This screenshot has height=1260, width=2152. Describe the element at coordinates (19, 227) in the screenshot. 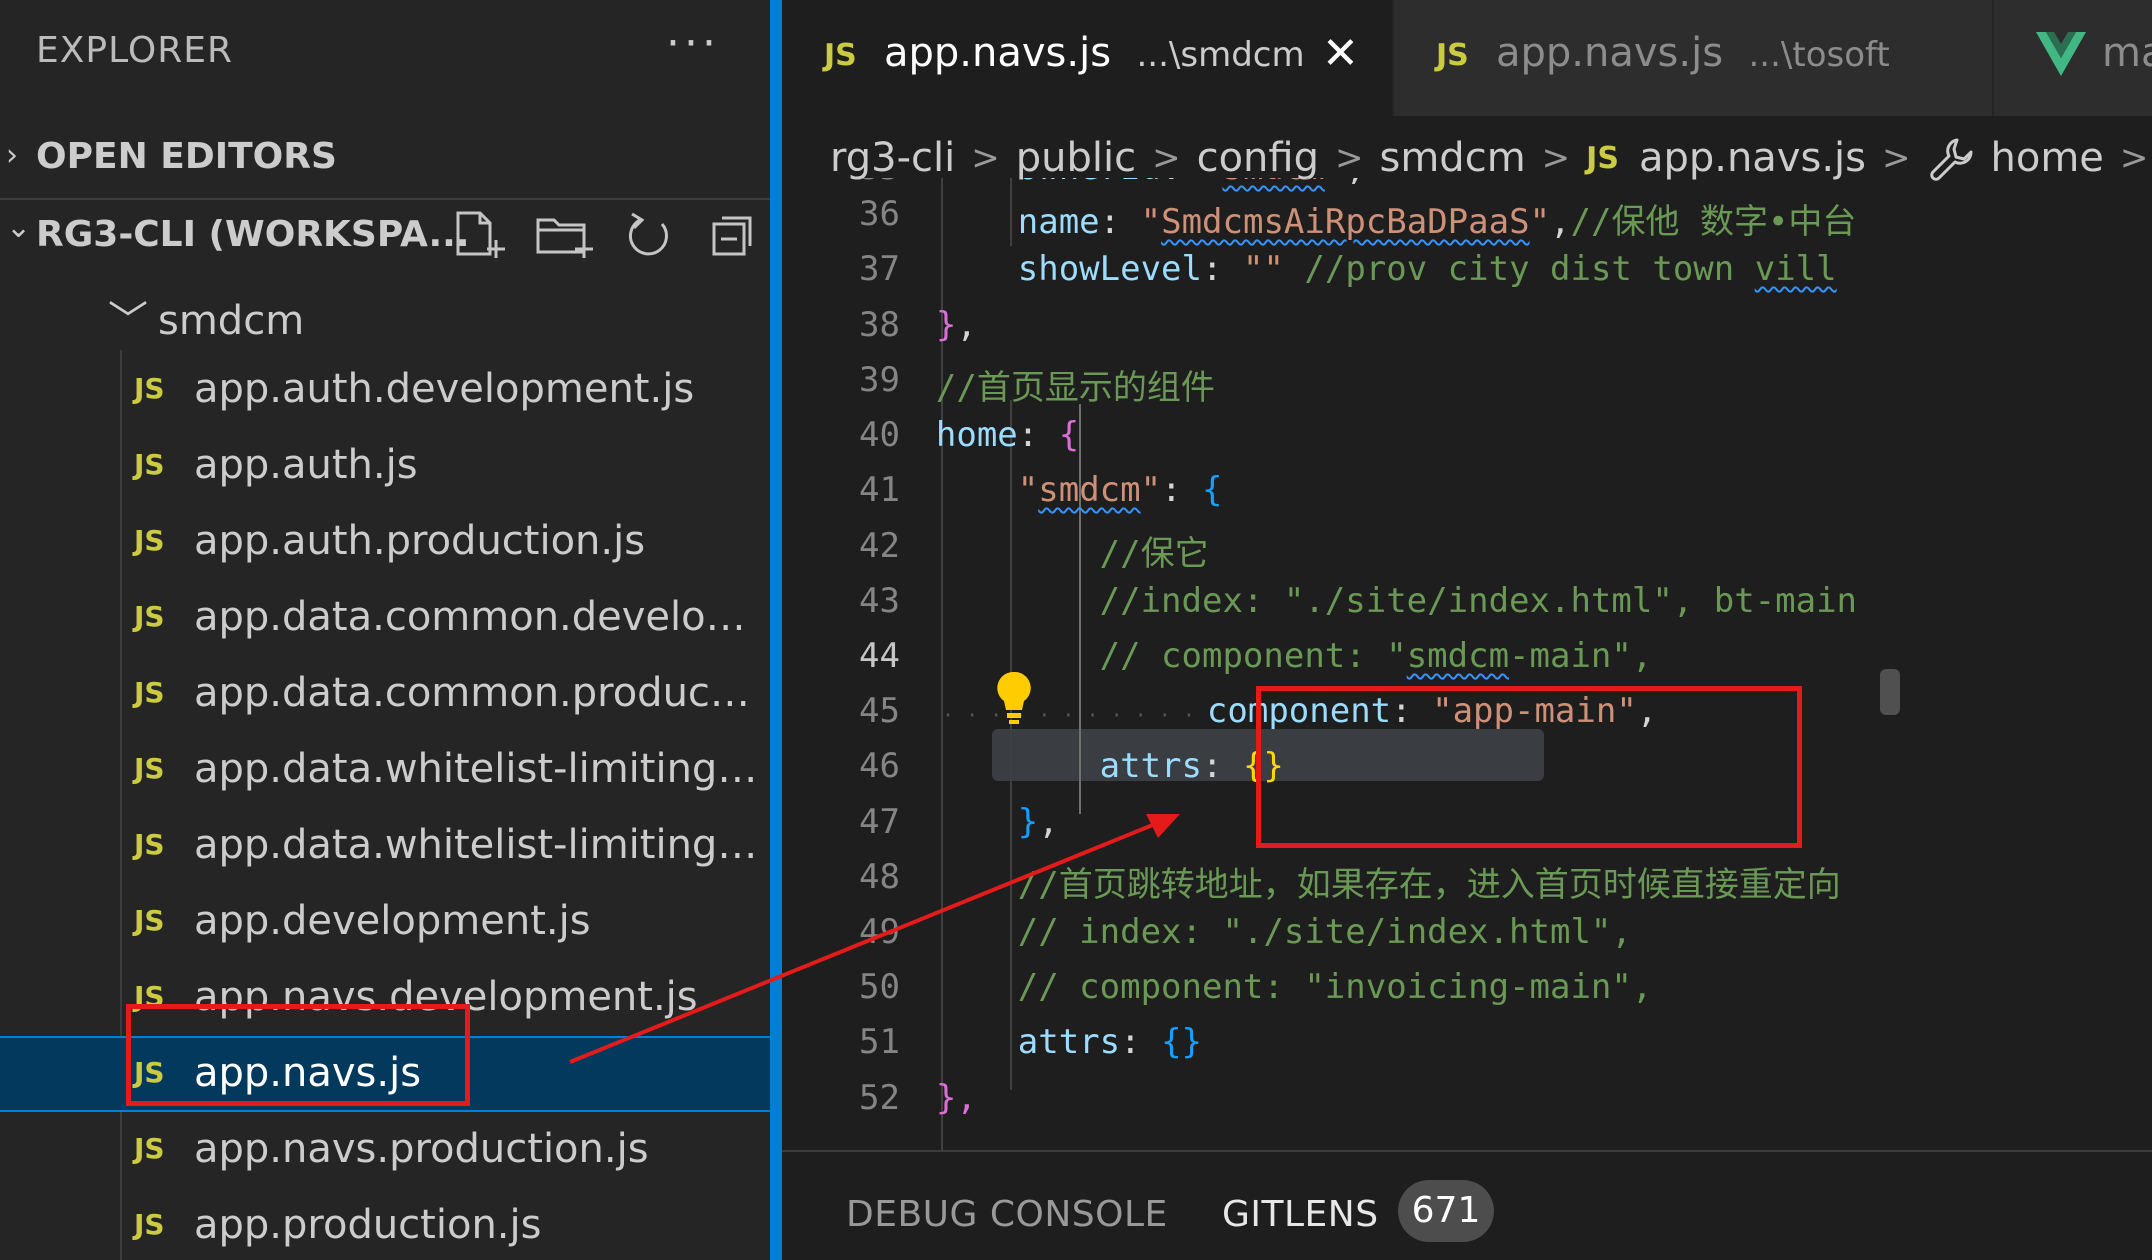

I see `chevron-down-icon: ⌄` at that location.